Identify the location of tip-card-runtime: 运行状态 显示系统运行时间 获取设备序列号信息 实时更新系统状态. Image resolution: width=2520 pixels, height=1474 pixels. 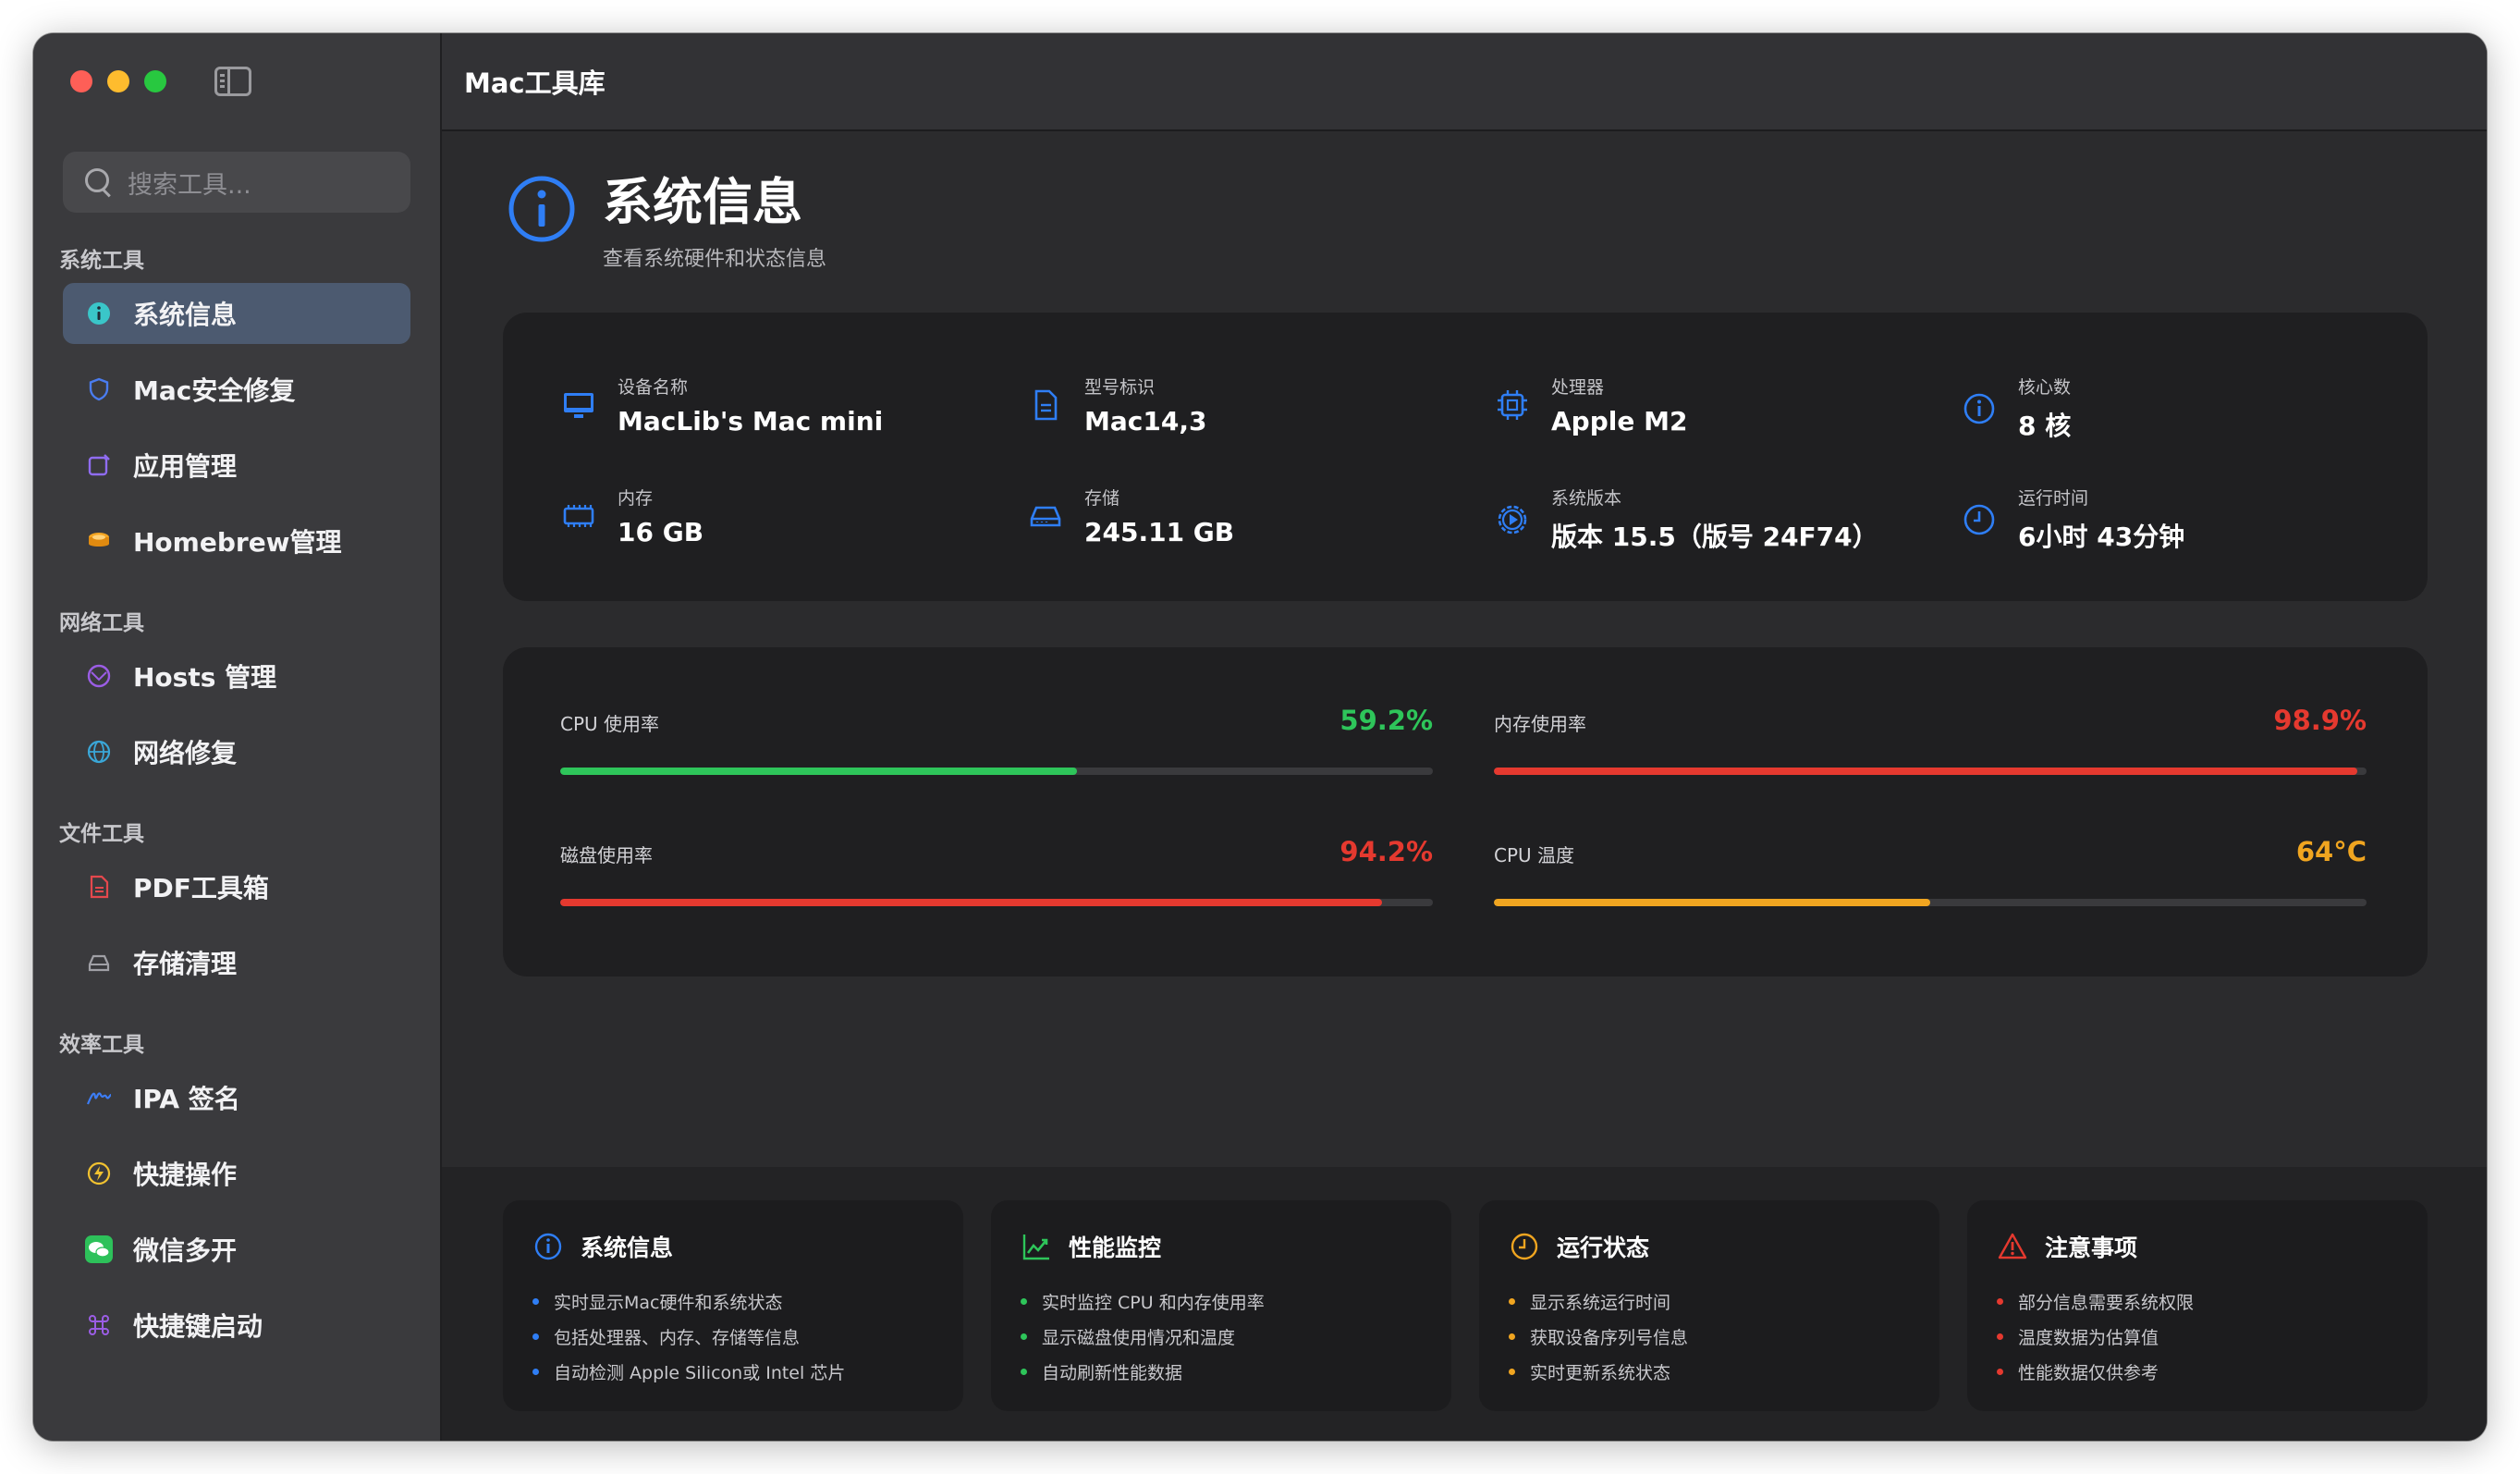
(1709, 1305).